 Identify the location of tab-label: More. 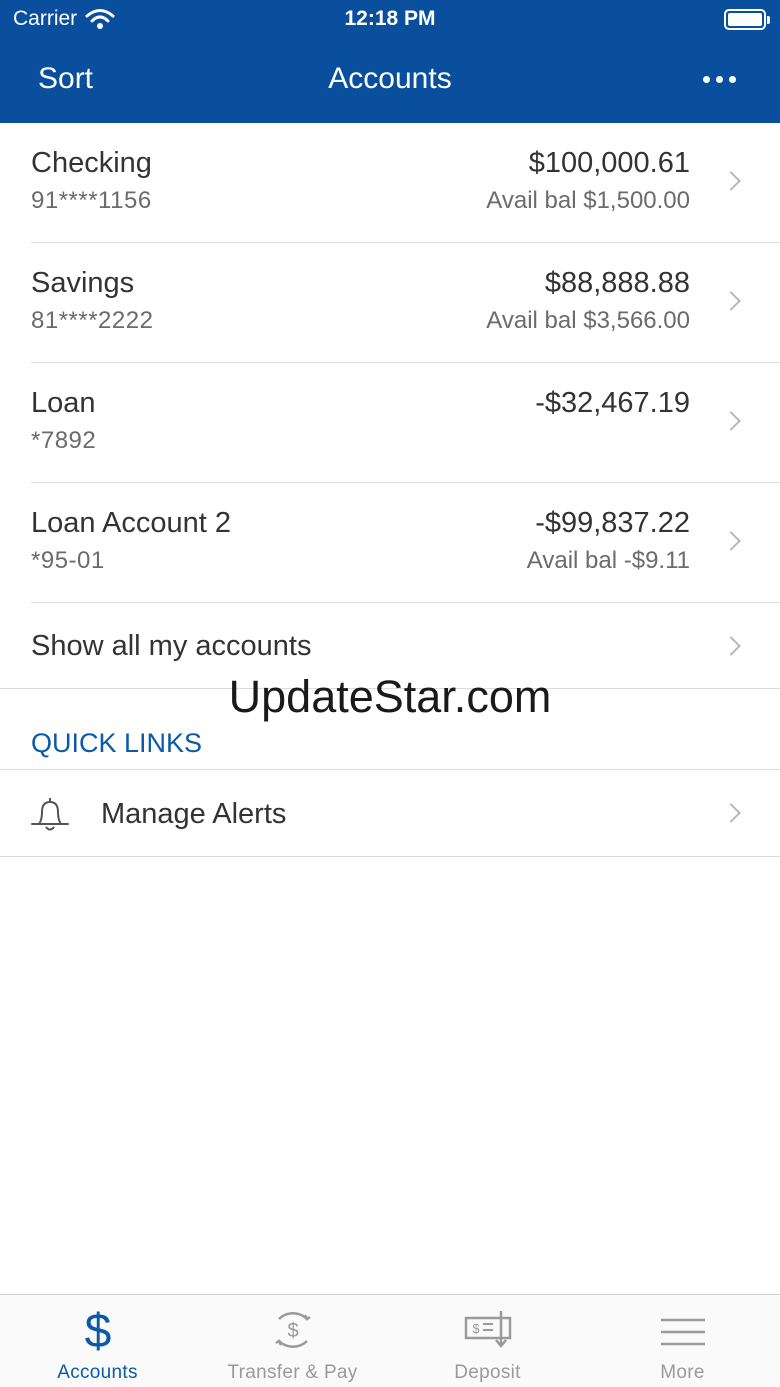
(682, 1372).